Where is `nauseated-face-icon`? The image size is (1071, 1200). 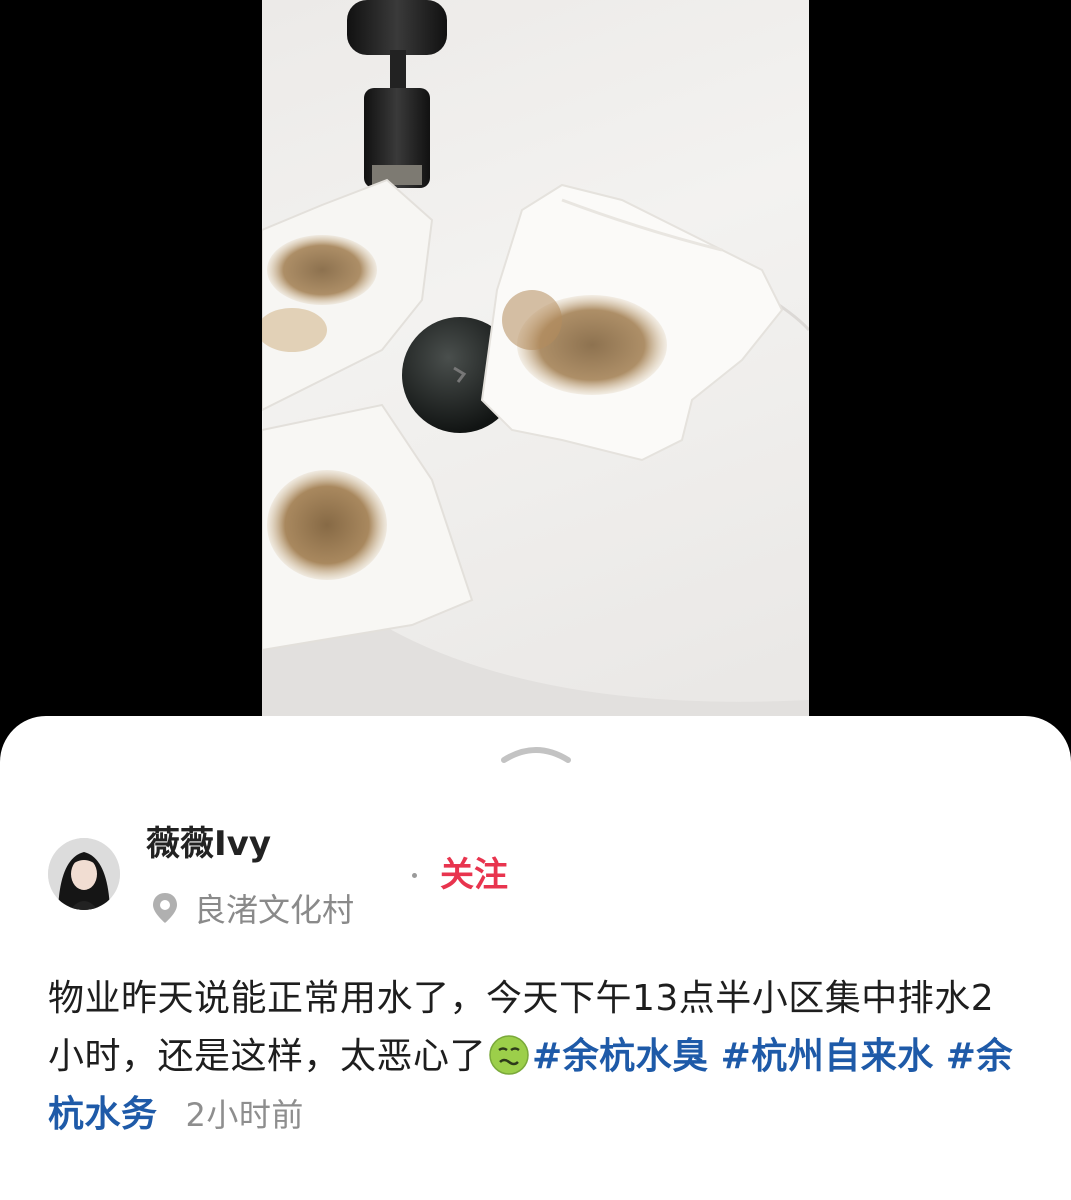 nauseated-face-icon is located at coordinates (509, 1055).